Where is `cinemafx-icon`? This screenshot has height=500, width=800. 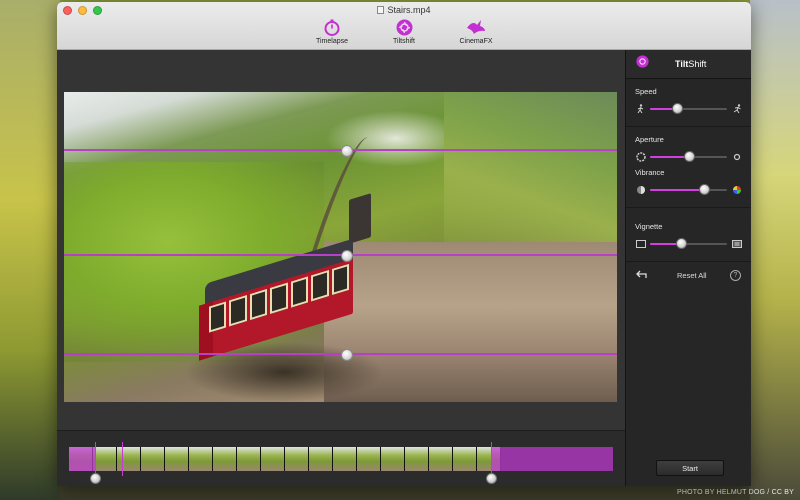 cinemafx-icon is located at coordinates (476, 27).